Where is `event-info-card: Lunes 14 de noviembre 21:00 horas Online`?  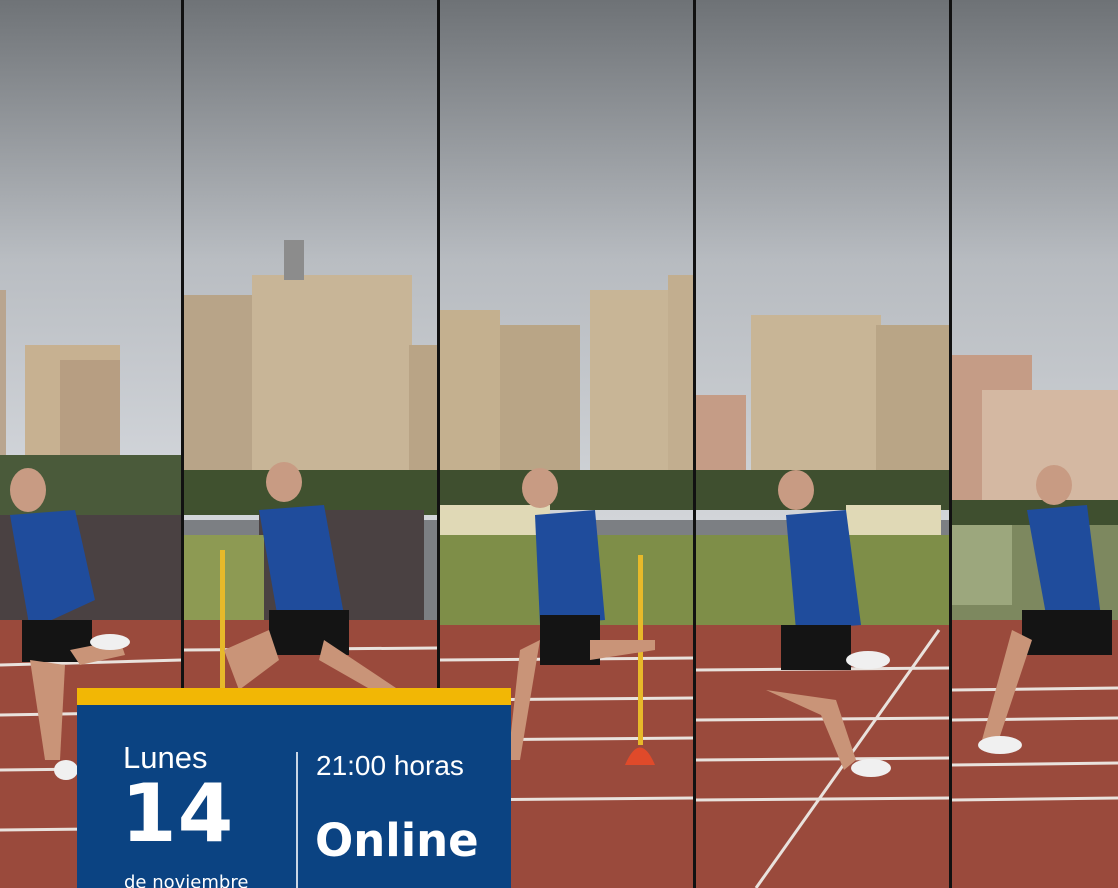
event-info-card: Lunes 14 de noviembre 21:00 horas Online is located at coordinates (294, 788).